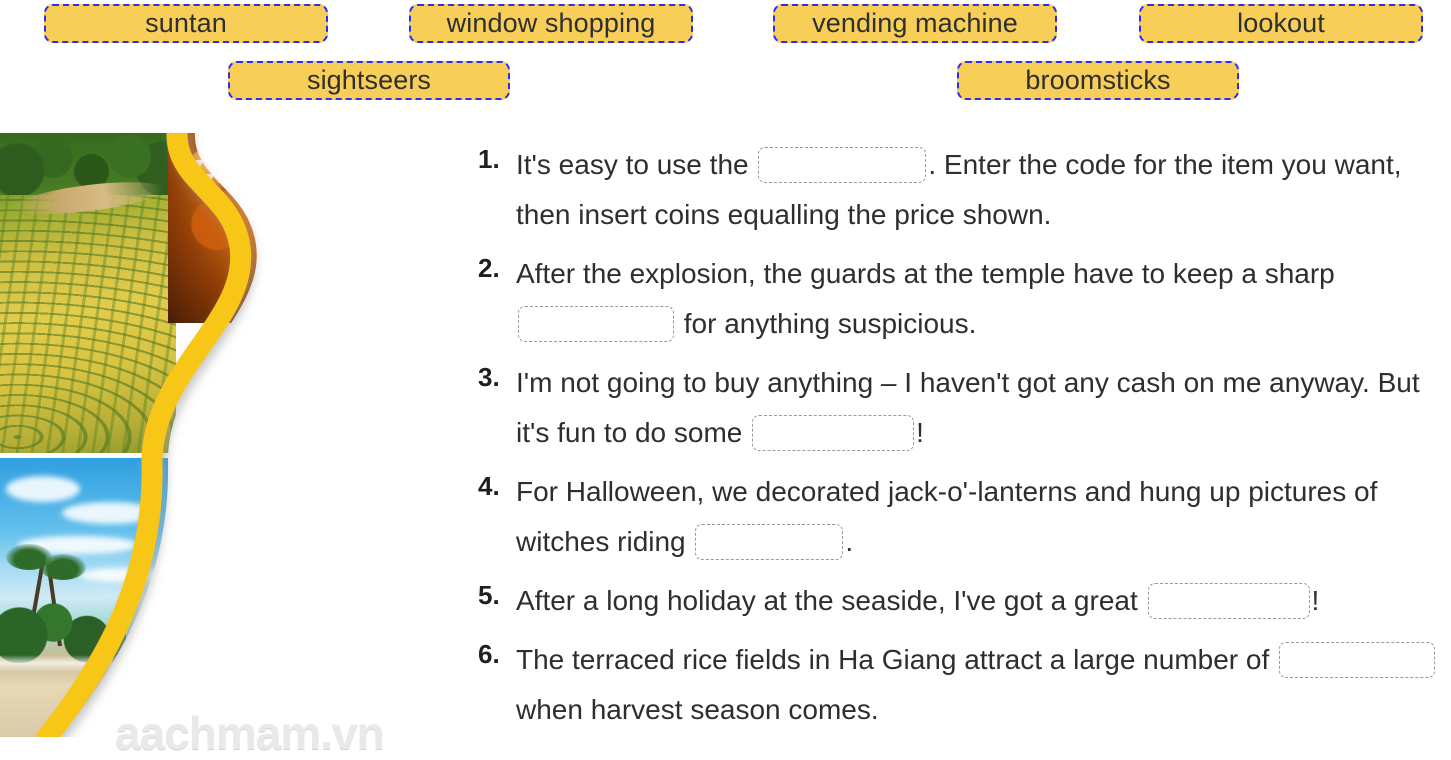 This screenshot has height=760, width=1451. I want to click on sentence-fragment: It's easy to use the, so click(636, 164).